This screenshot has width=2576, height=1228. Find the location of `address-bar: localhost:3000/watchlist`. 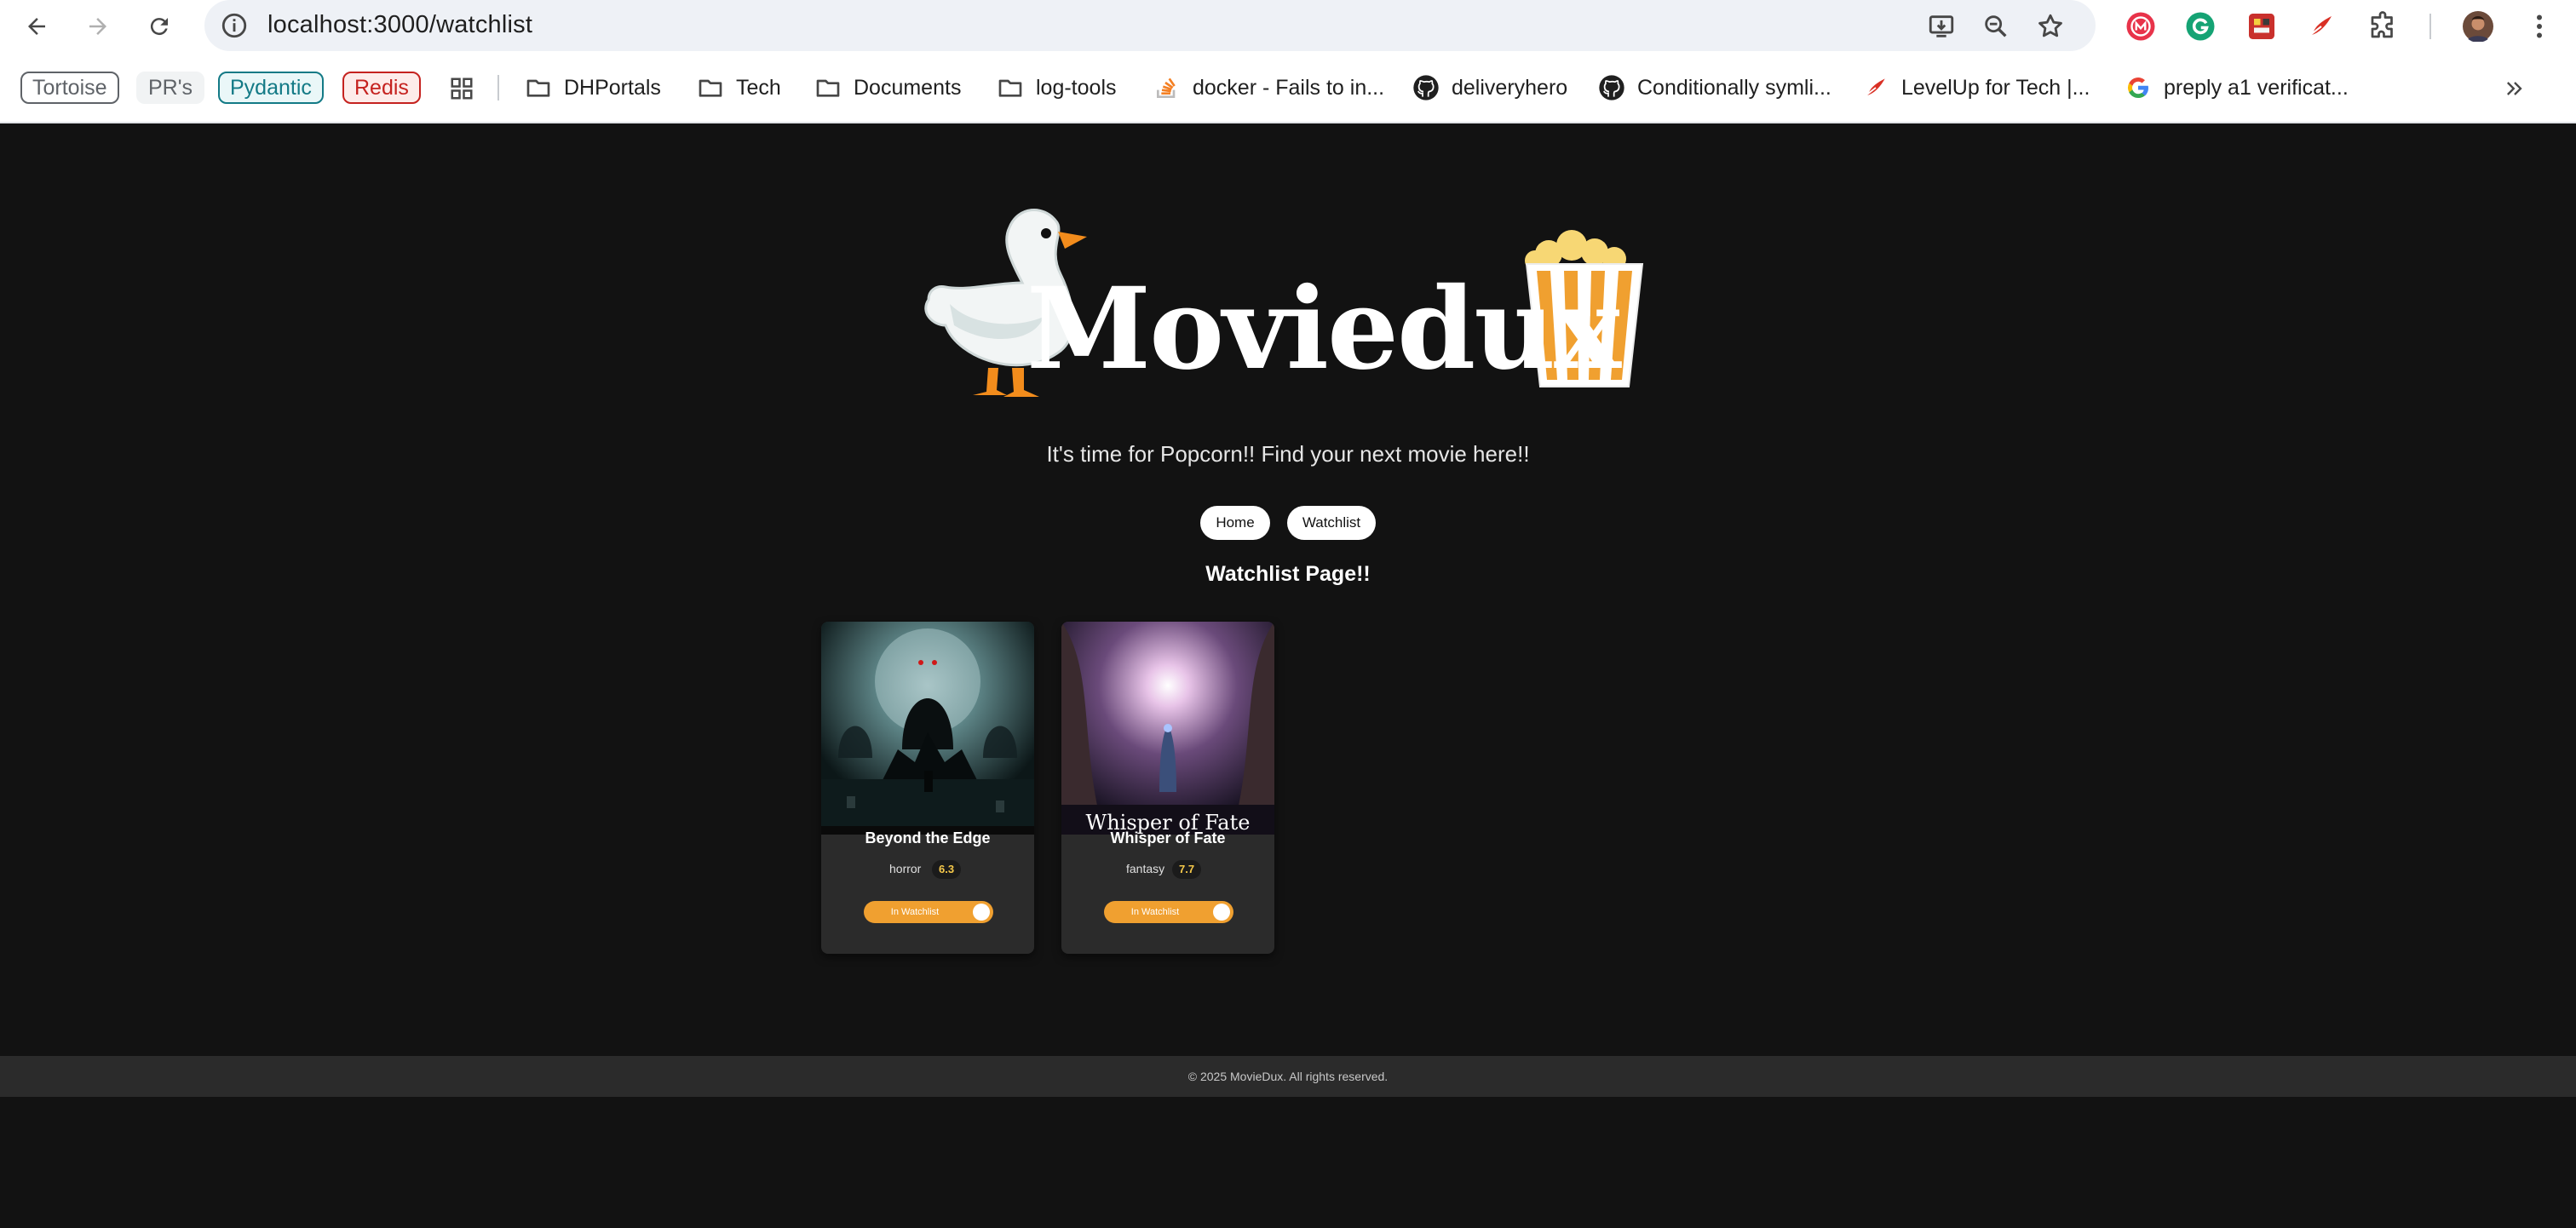

address-bar: localhost:3000/watchlist is located at coordinates (1150, 25).